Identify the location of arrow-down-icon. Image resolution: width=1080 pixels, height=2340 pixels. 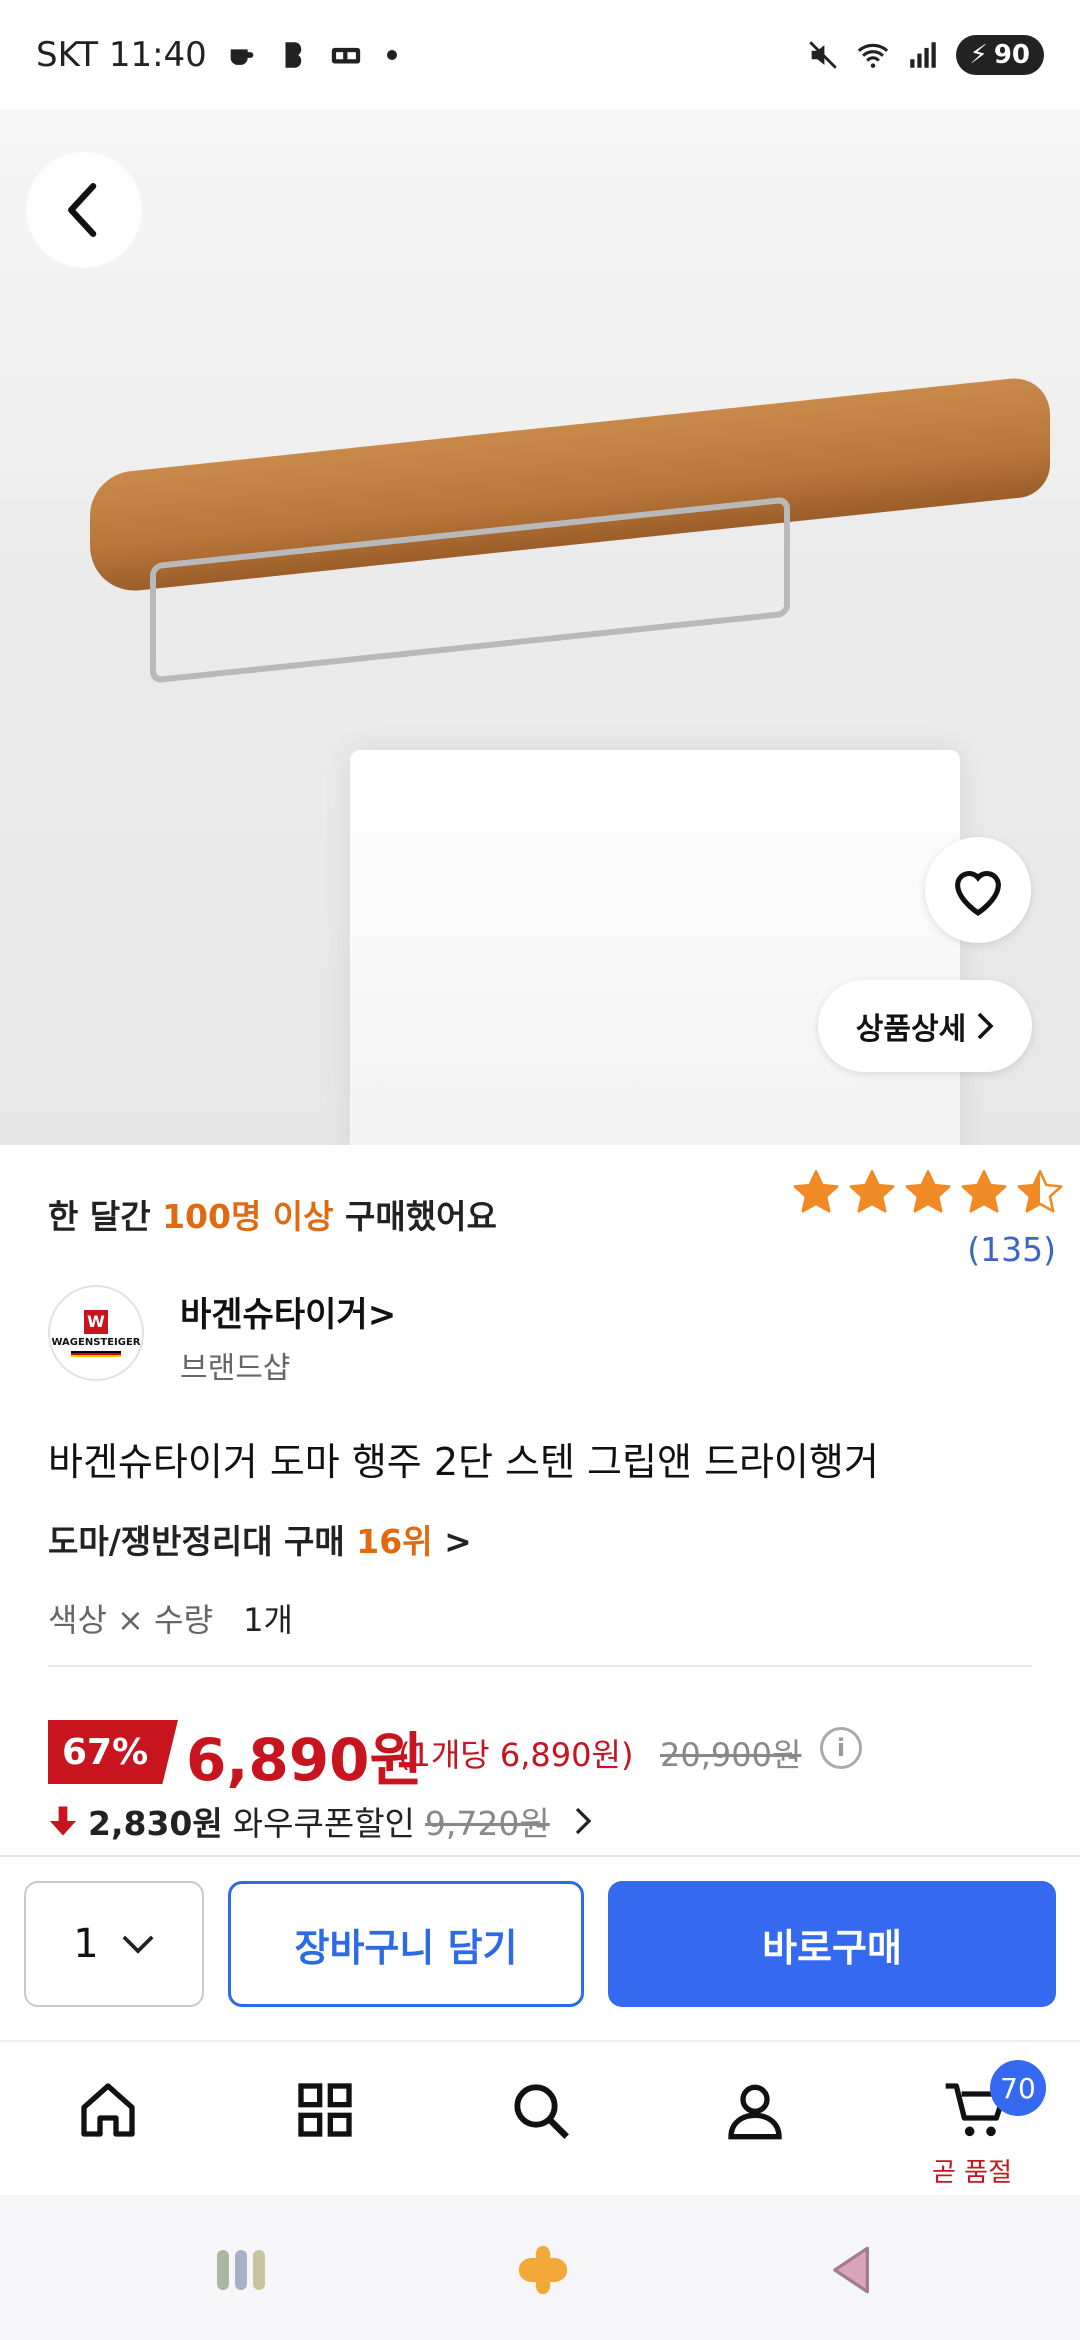
(63, 1821).